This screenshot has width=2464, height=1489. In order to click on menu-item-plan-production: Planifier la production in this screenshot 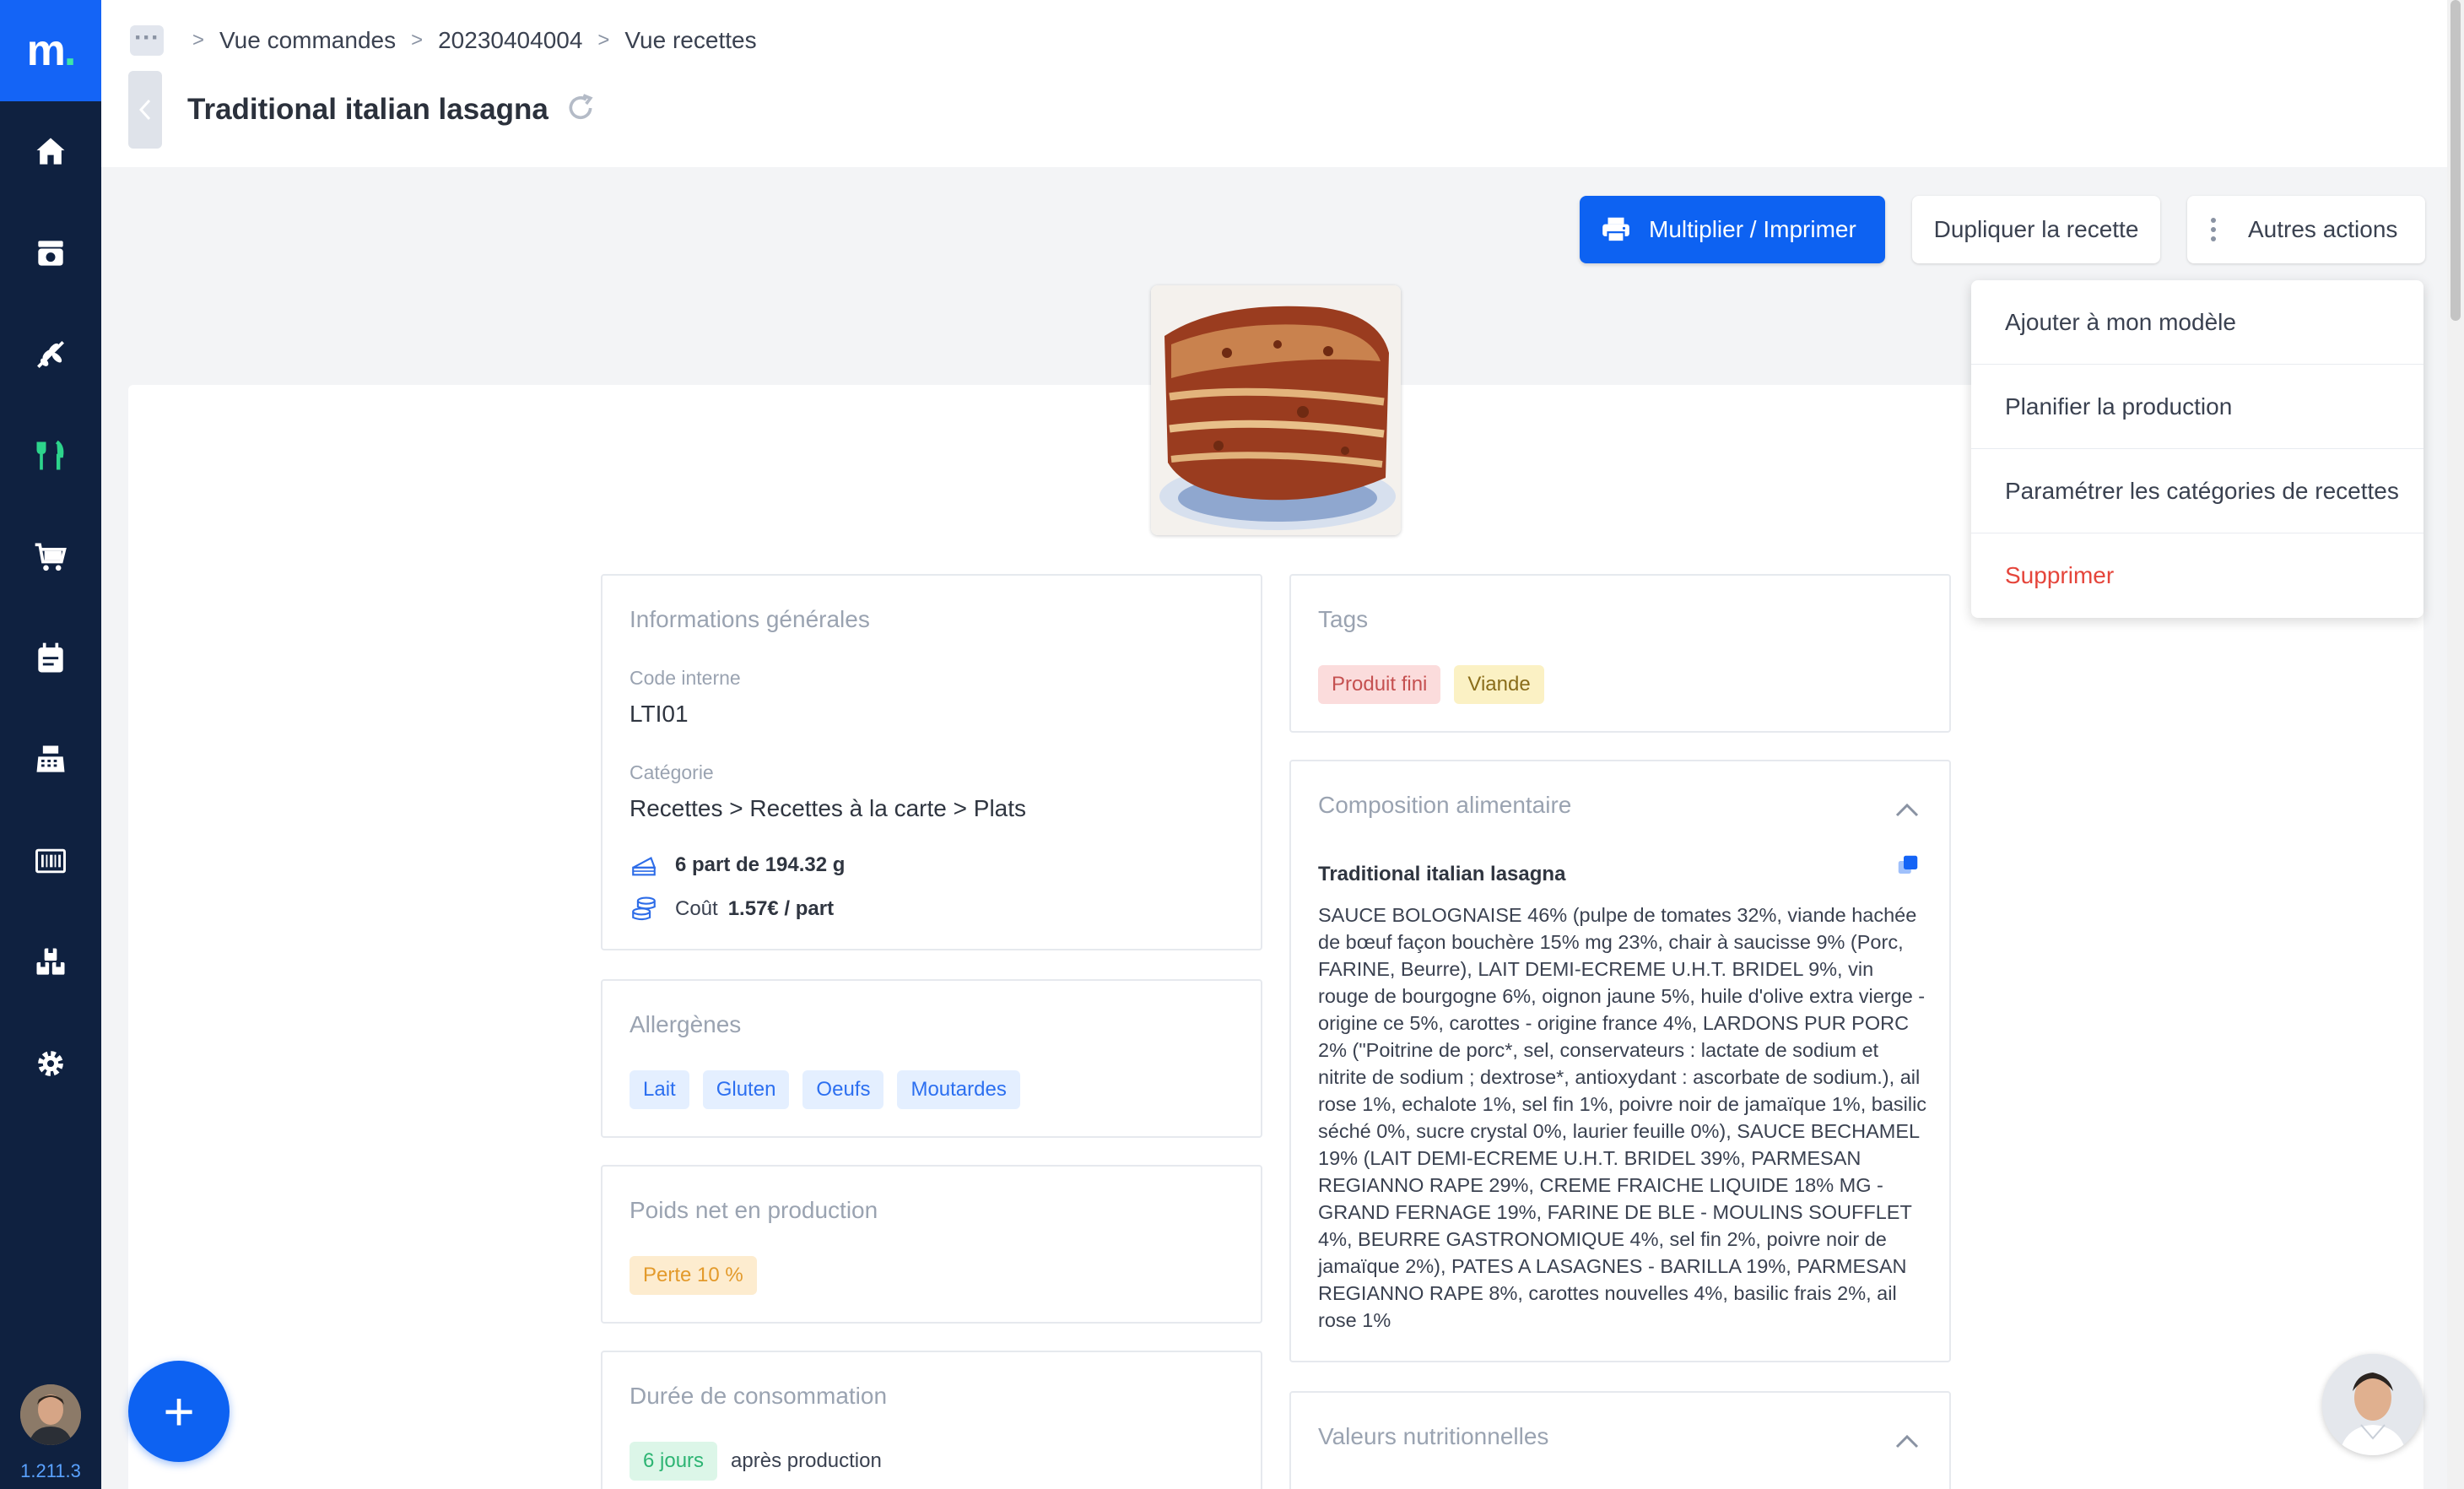, I will do `click(2197, 407)`.